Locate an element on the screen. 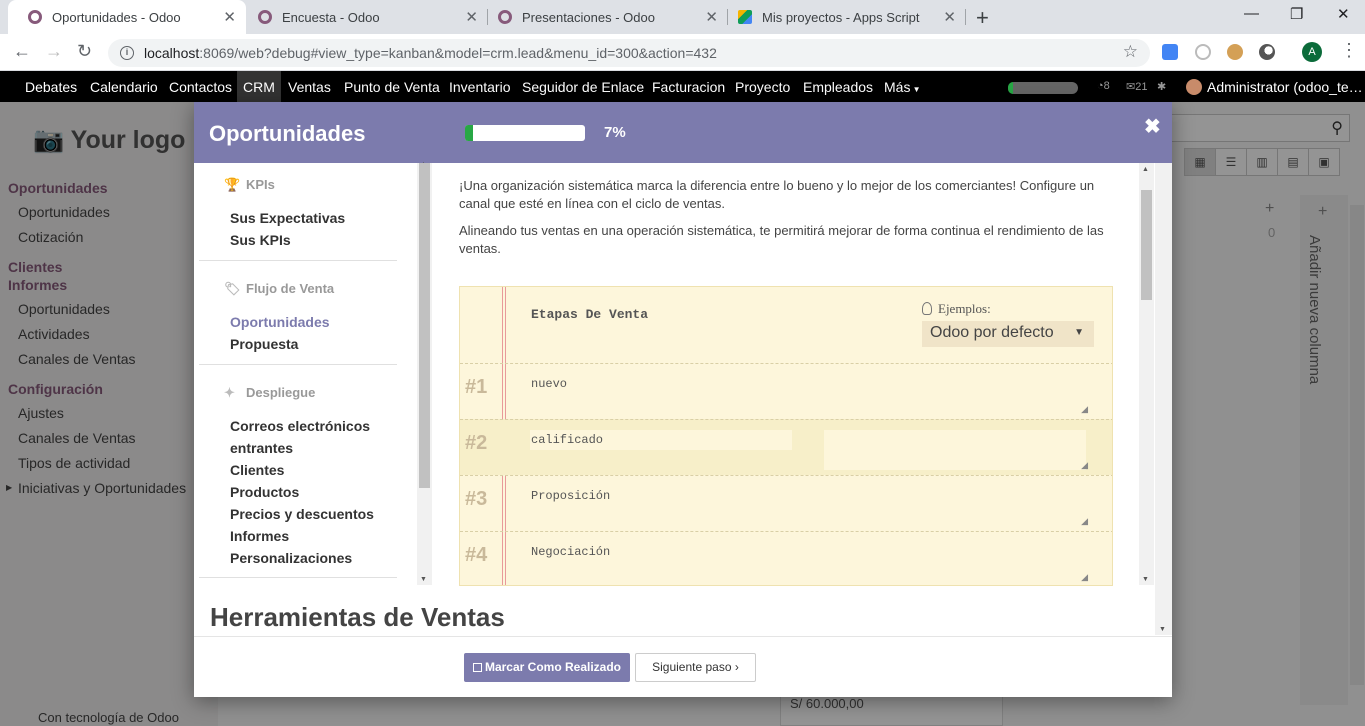 This screenshot has height=726, width=1365. nav-item-propuesta: Propuesta is located at coordinates (264, 344).